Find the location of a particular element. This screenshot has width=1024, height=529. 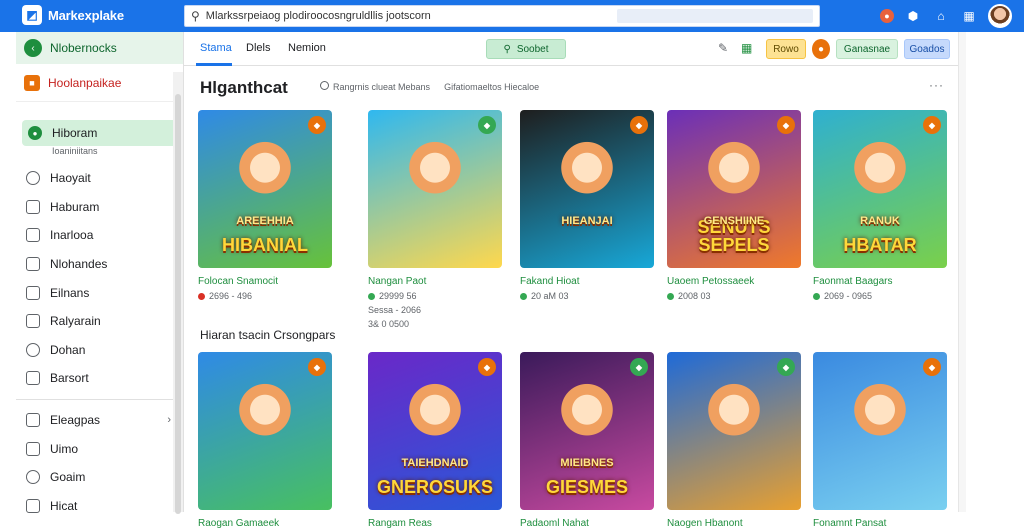

apps-grid-icon: ▦ is located at coordinates (969, 16).